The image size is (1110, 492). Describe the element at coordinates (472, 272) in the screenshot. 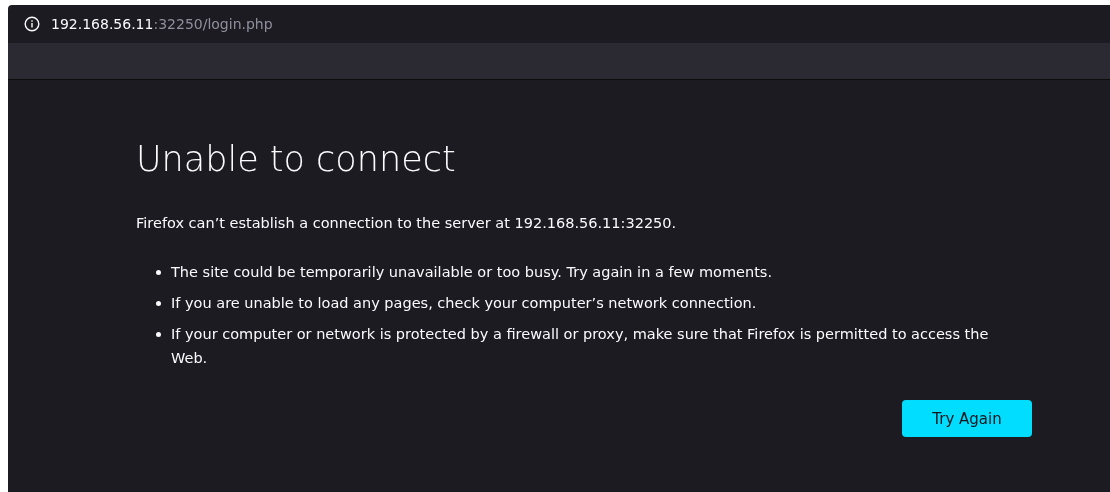

I see `suggestion-text: The site could be temporarily unavailable or too busy. Try again in a few moments.` at that location.